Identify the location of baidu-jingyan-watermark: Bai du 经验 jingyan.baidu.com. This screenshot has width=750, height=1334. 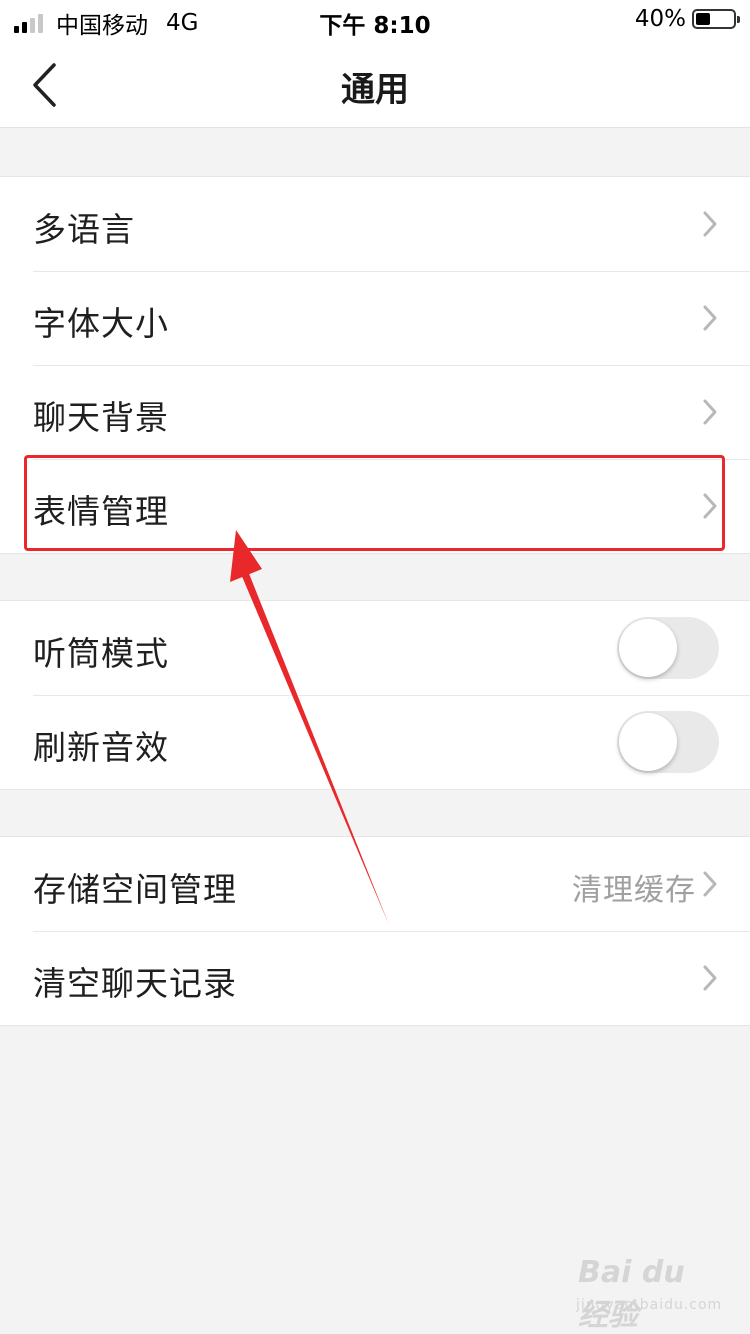
(646, 1294).